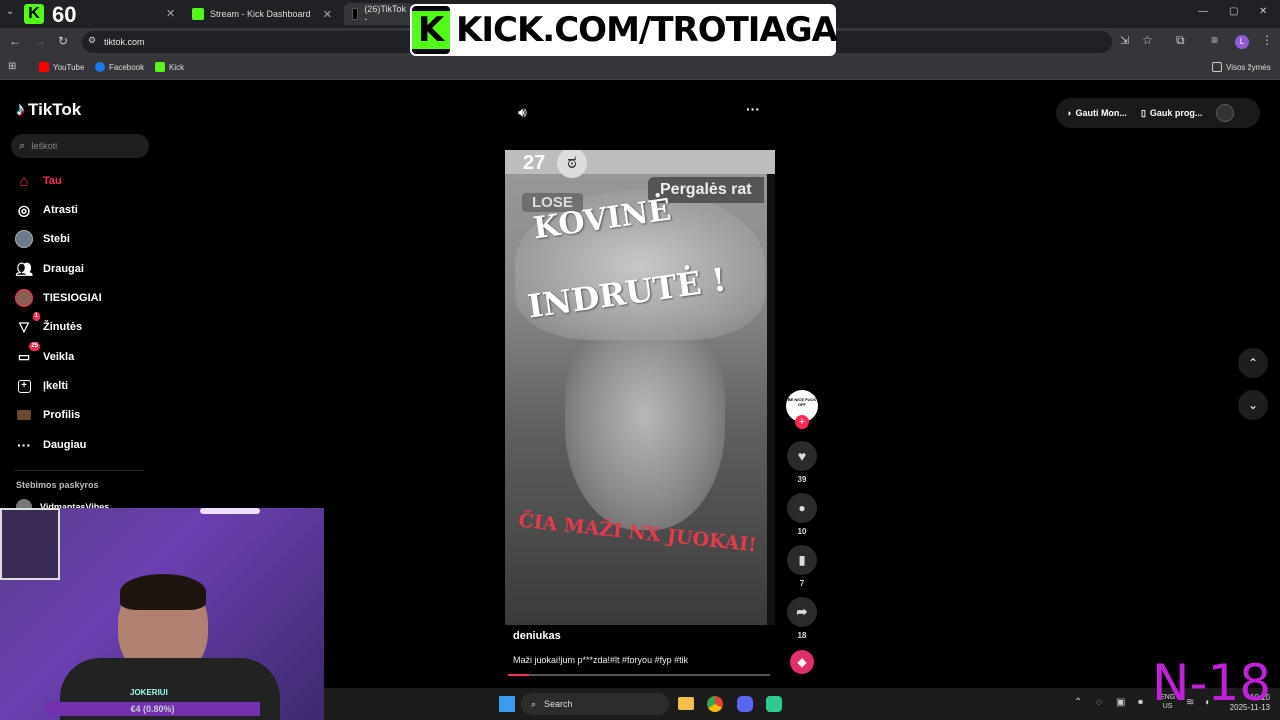 This screenshot has height=720, width=1280. I want to click on nav-stebi: Stebi, so click(42, 239).